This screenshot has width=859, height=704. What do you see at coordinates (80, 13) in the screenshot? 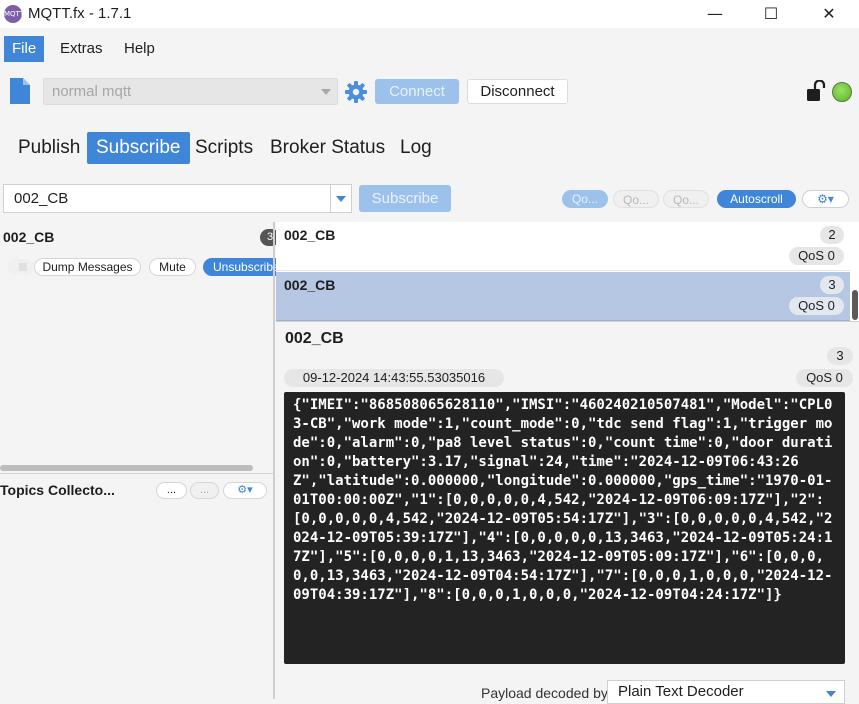
I see `window-title: MQTT.fx - 1.7.1` at bounding box center [80, 13].